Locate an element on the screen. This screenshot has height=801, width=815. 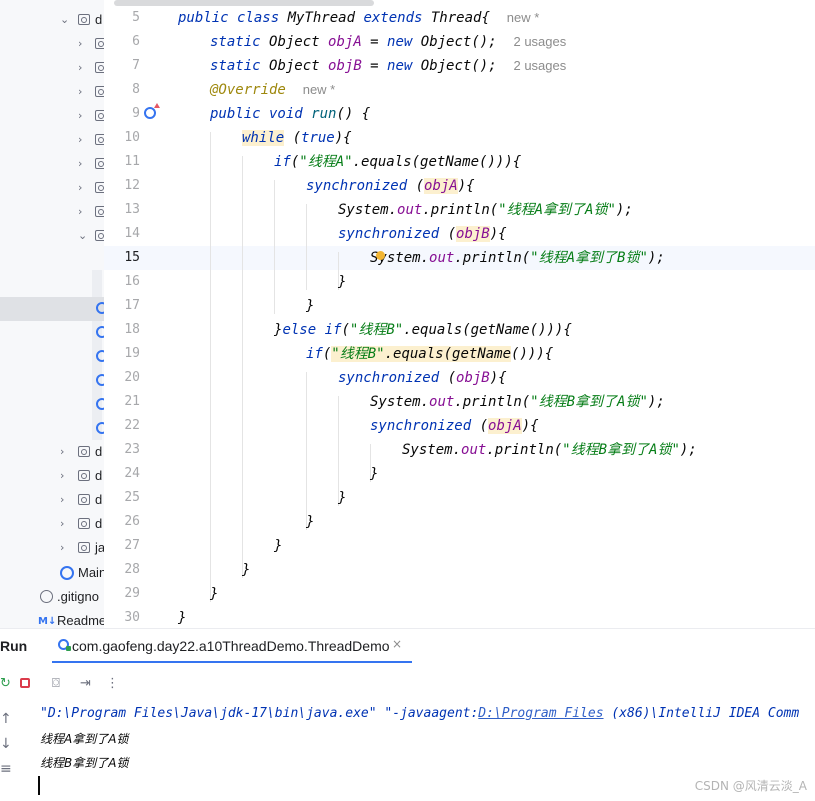
tree-item: ⌄ is located at coordinates (52, 237).